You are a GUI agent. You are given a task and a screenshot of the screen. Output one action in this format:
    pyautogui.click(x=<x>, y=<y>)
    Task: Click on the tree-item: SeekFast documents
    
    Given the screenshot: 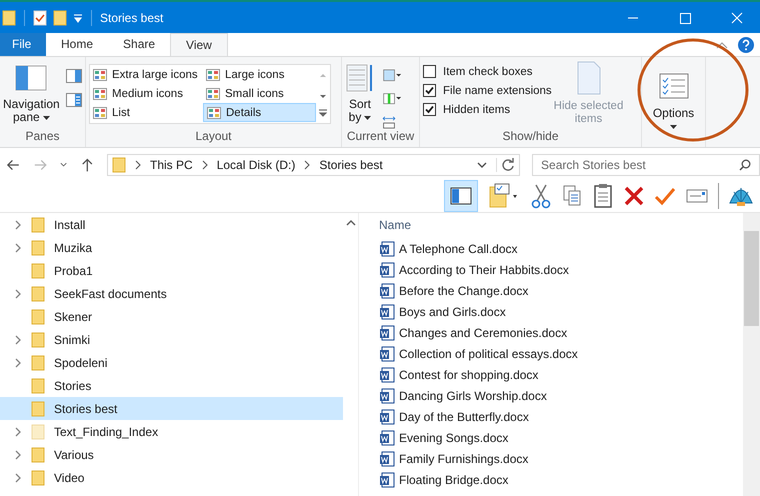 What is the action you would take?
    pyautogui.click(x=171, y=293)
    